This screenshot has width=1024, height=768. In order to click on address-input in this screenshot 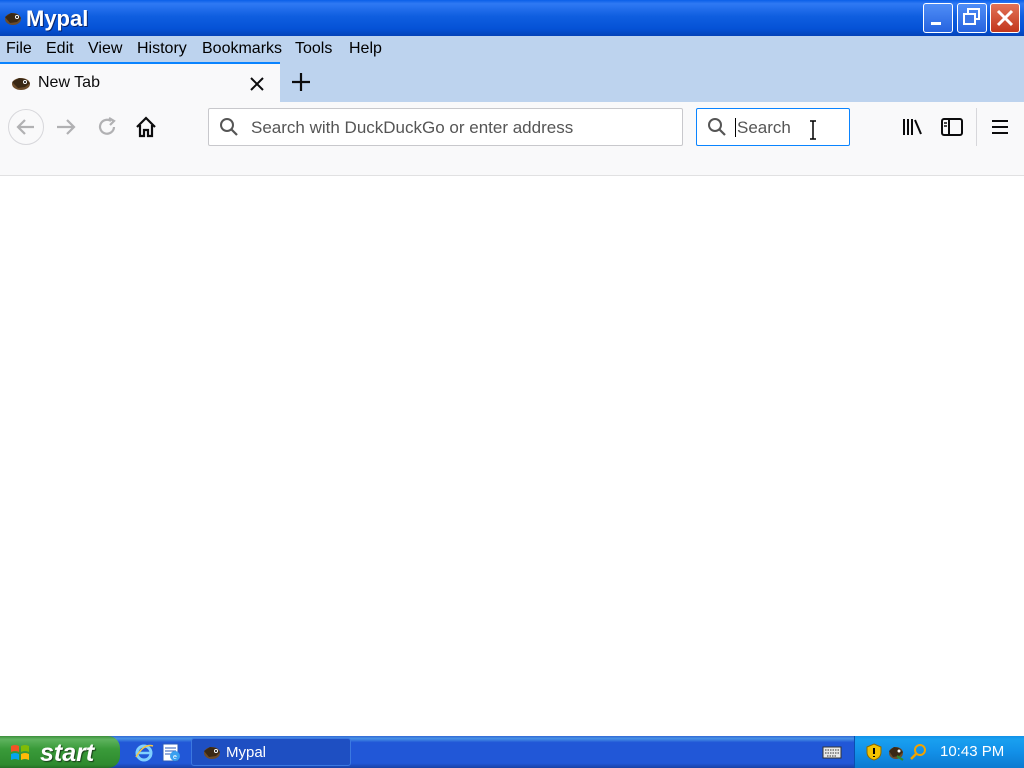, I will do `click(461, 128)`.